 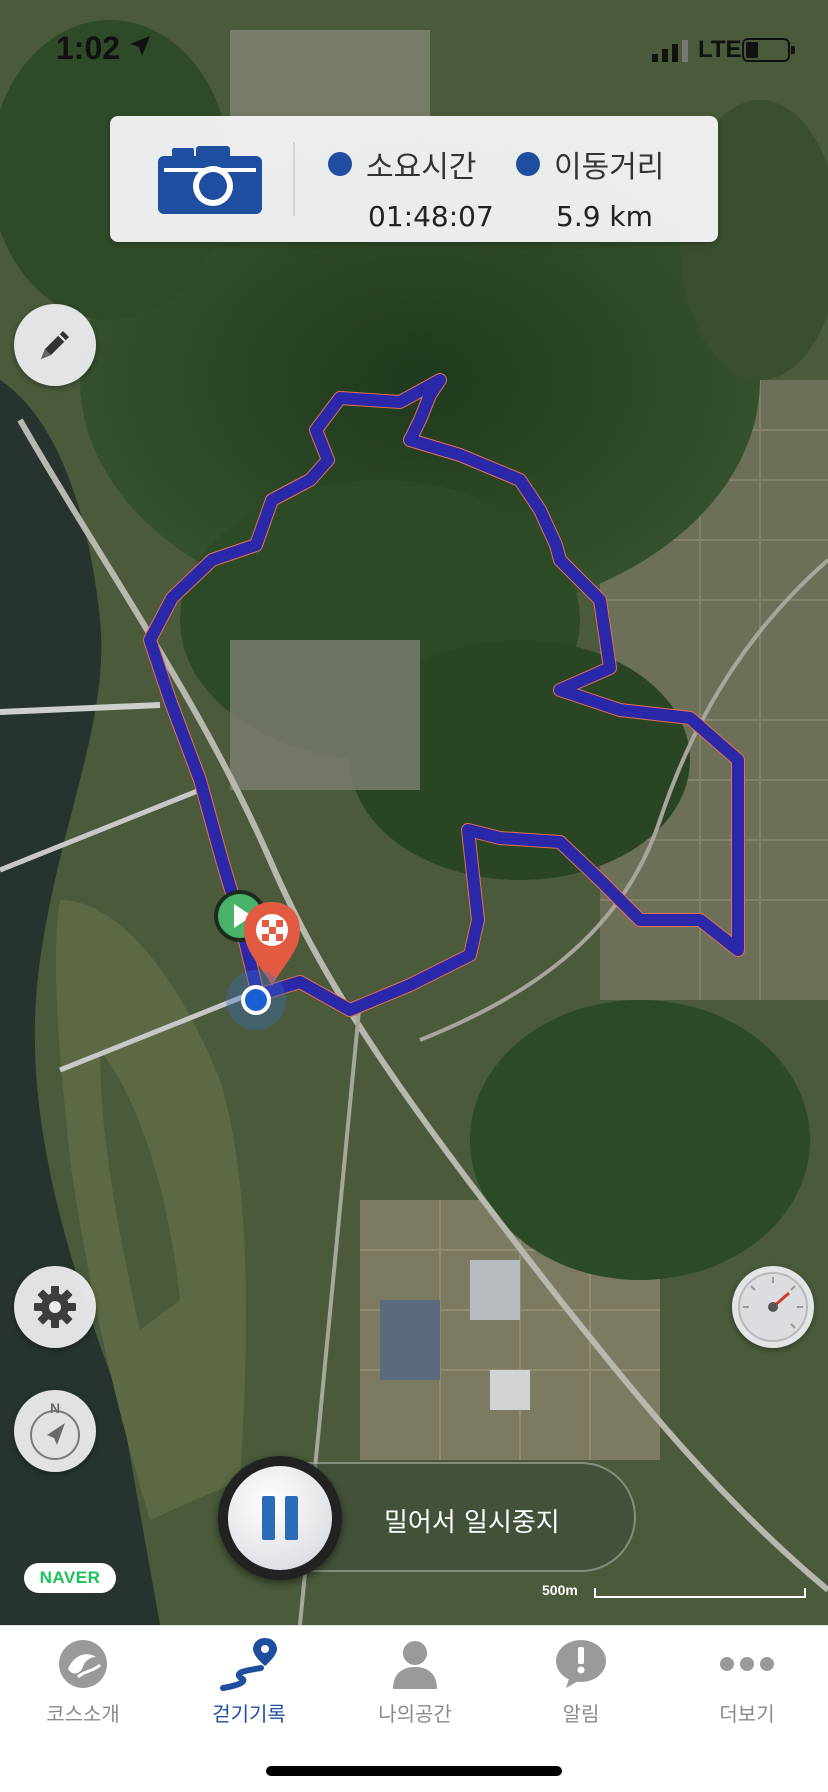 What do you see at coordinates (421, 167) in the screenshot?
I see `elapsed-label: 소요시간` at bounding box center [421, 167].